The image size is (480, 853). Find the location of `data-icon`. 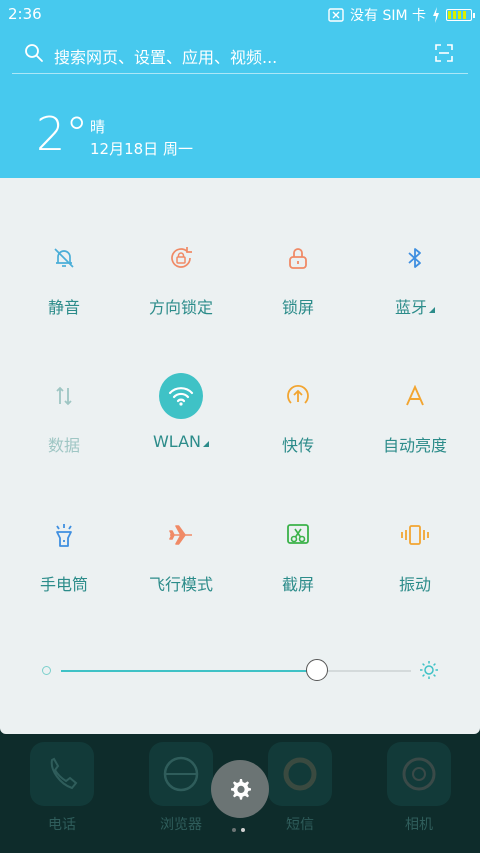

data-icon is located at coordinates (64, 396).